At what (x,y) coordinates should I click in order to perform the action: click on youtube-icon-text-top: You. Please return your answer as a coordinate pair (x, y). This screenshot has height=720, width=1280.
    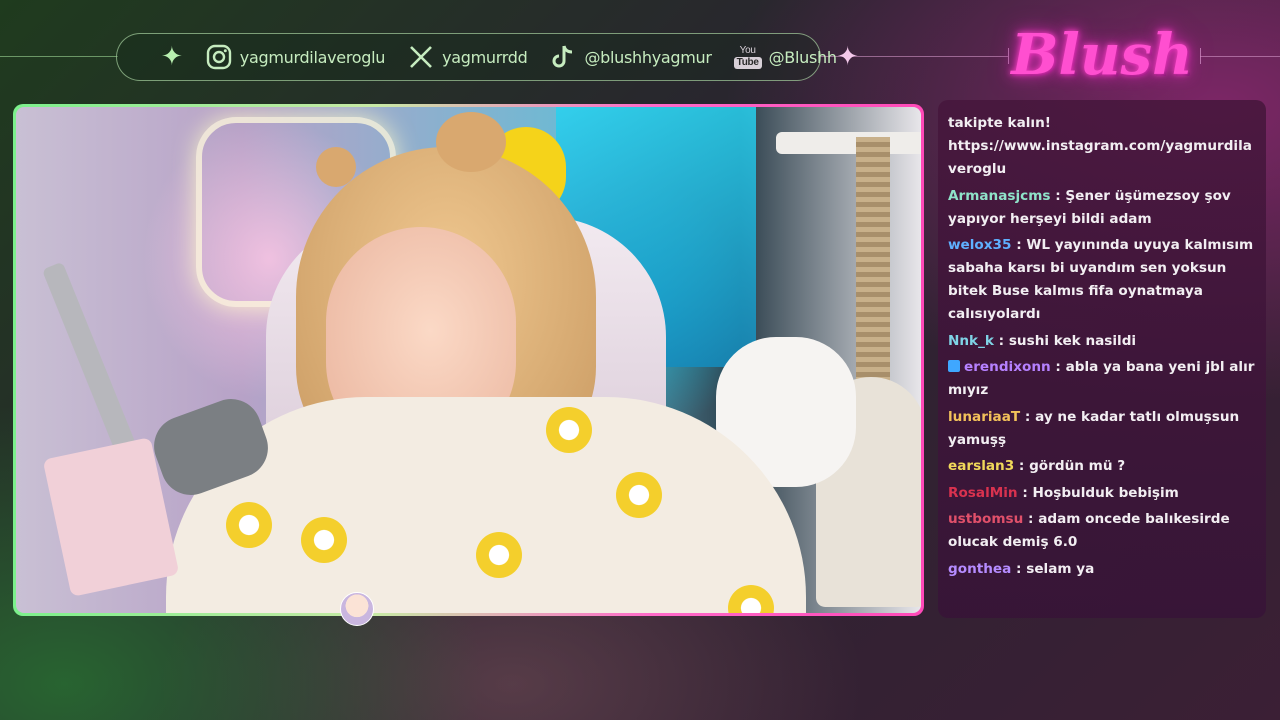
    Looking at the image, I should click on (747, 50).